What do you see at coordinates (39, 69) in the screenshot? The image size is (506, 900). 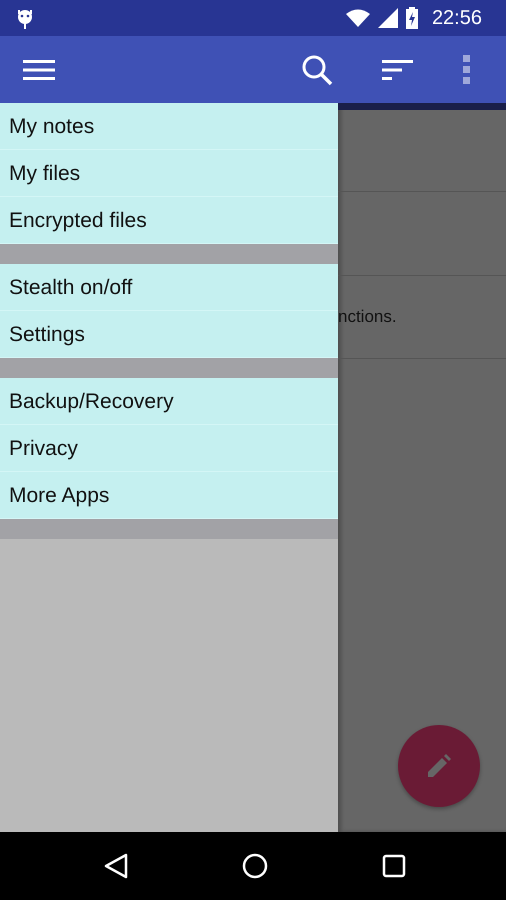 I see `menu-icon` at bounding box center [39, 69].